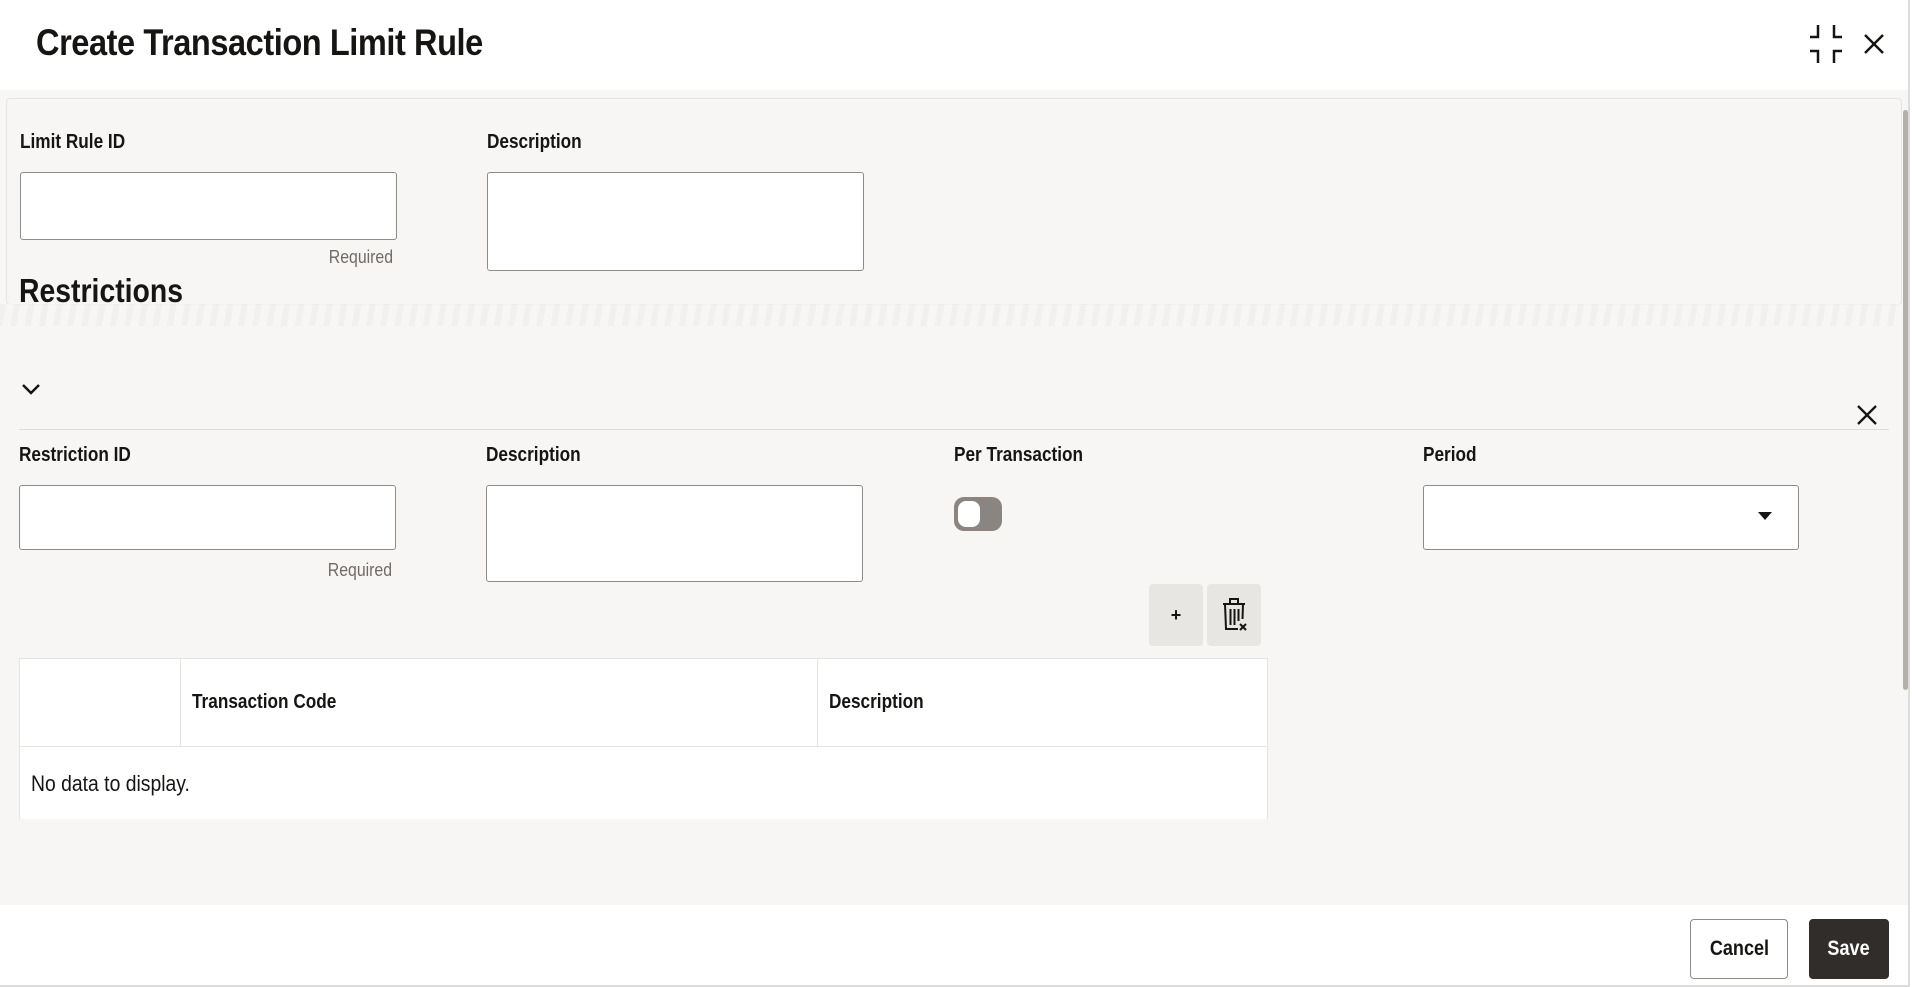 Image resolution: width=1912 pixels, height=987 pixels. What do you see at coordinates (110, 783) in the screenshot?
I see `table-empty-message: No data to display.` at bounding box center [110, 783].